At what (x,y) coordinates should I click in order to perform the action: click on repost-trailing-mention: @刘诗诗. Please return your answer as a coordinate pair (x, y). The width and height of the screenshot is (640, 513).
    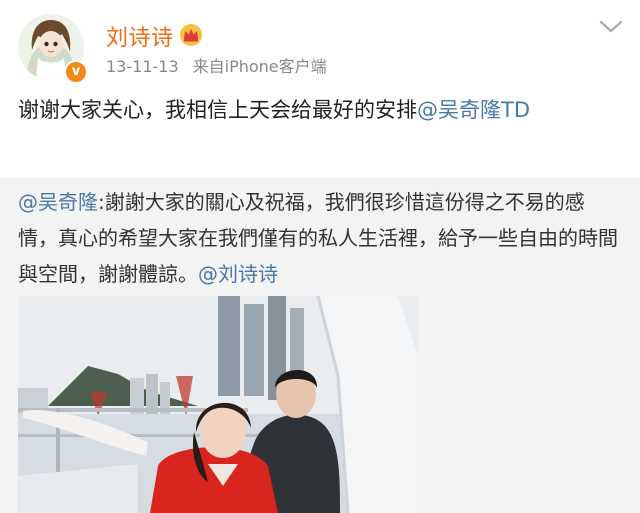
    Looking at the image, I should click on (238, 274).